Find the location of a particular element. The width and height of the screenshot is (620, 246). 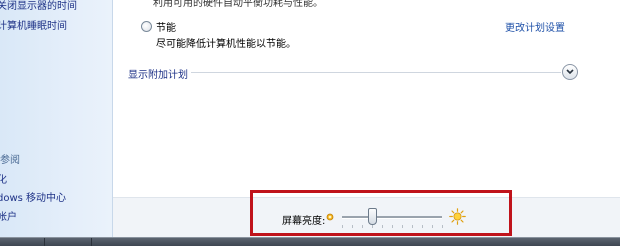

show-additional-plans-label: 显示附加计划 is located at coordinates (158, 73).